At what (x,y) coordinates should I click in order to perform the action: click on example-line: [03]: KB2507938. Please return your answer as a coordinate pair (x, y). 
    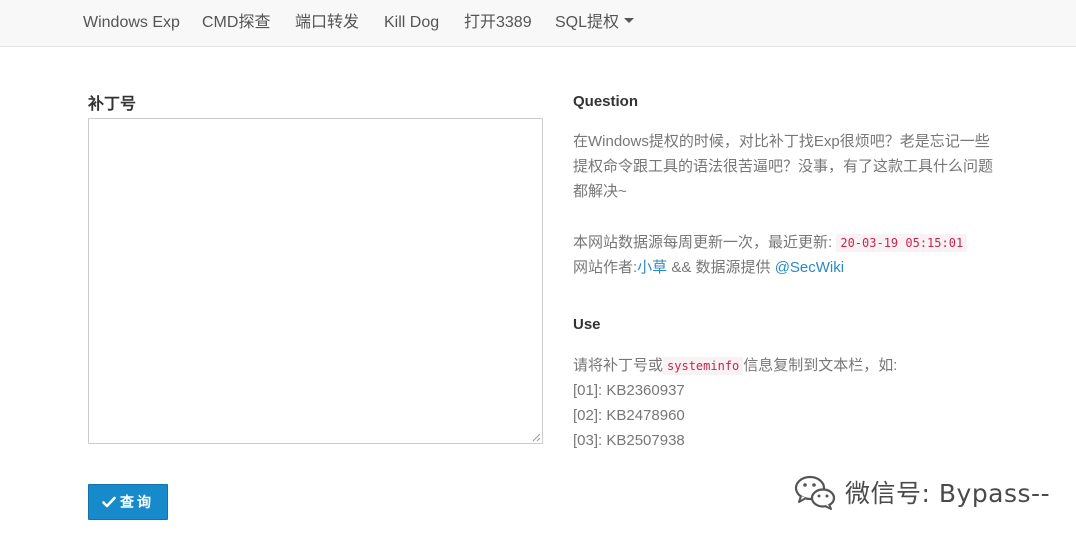
    Looking at the image, I should click on (629, 440).